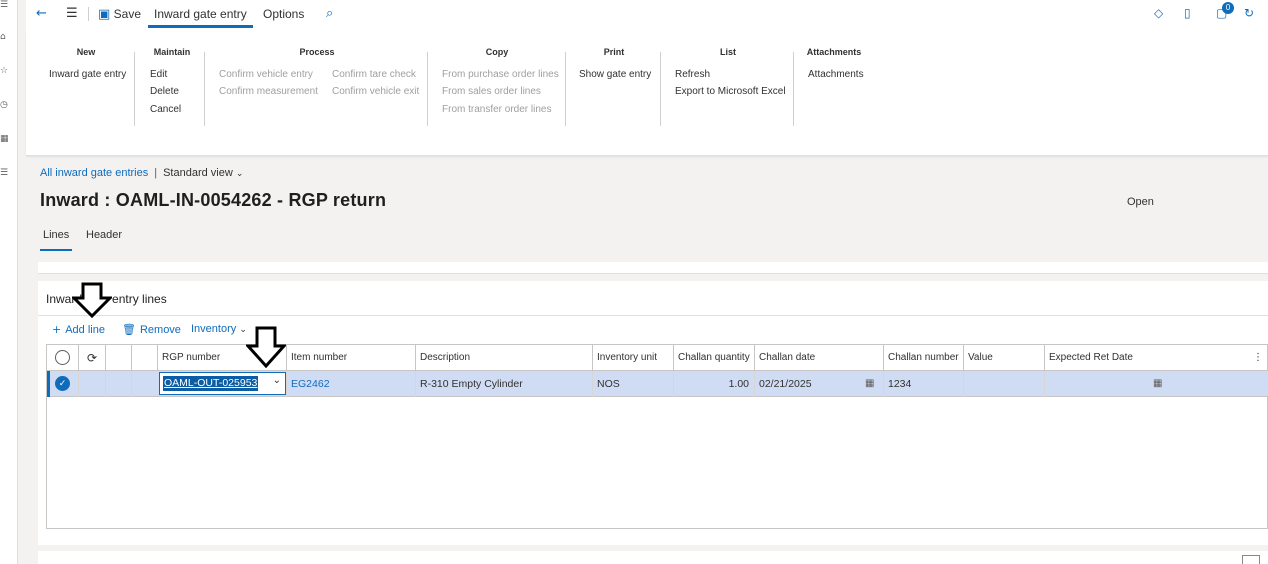 Image resolution: width=1268 pixels, height=564 pixels. I want to click on from-purchase-order-lines-button: From purchase order lines, so click(500, 74).